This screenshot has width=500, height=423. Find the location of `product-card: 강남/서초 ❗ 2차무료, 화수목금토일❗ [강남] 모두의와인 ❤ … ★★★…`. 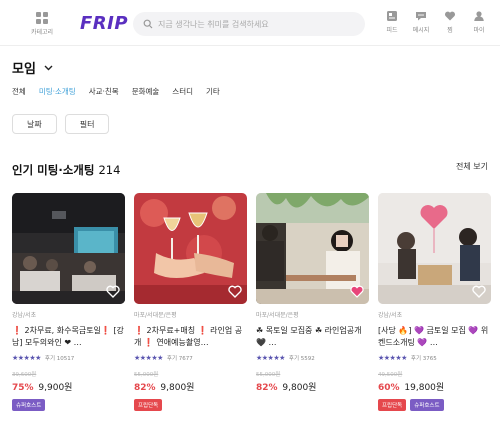

product-card: 강남/서초 ❗ 2차무료, 화수목금토일❗ [강남] 모두의와인 ❤ … ★★★… is located at coordinates (68, 302).